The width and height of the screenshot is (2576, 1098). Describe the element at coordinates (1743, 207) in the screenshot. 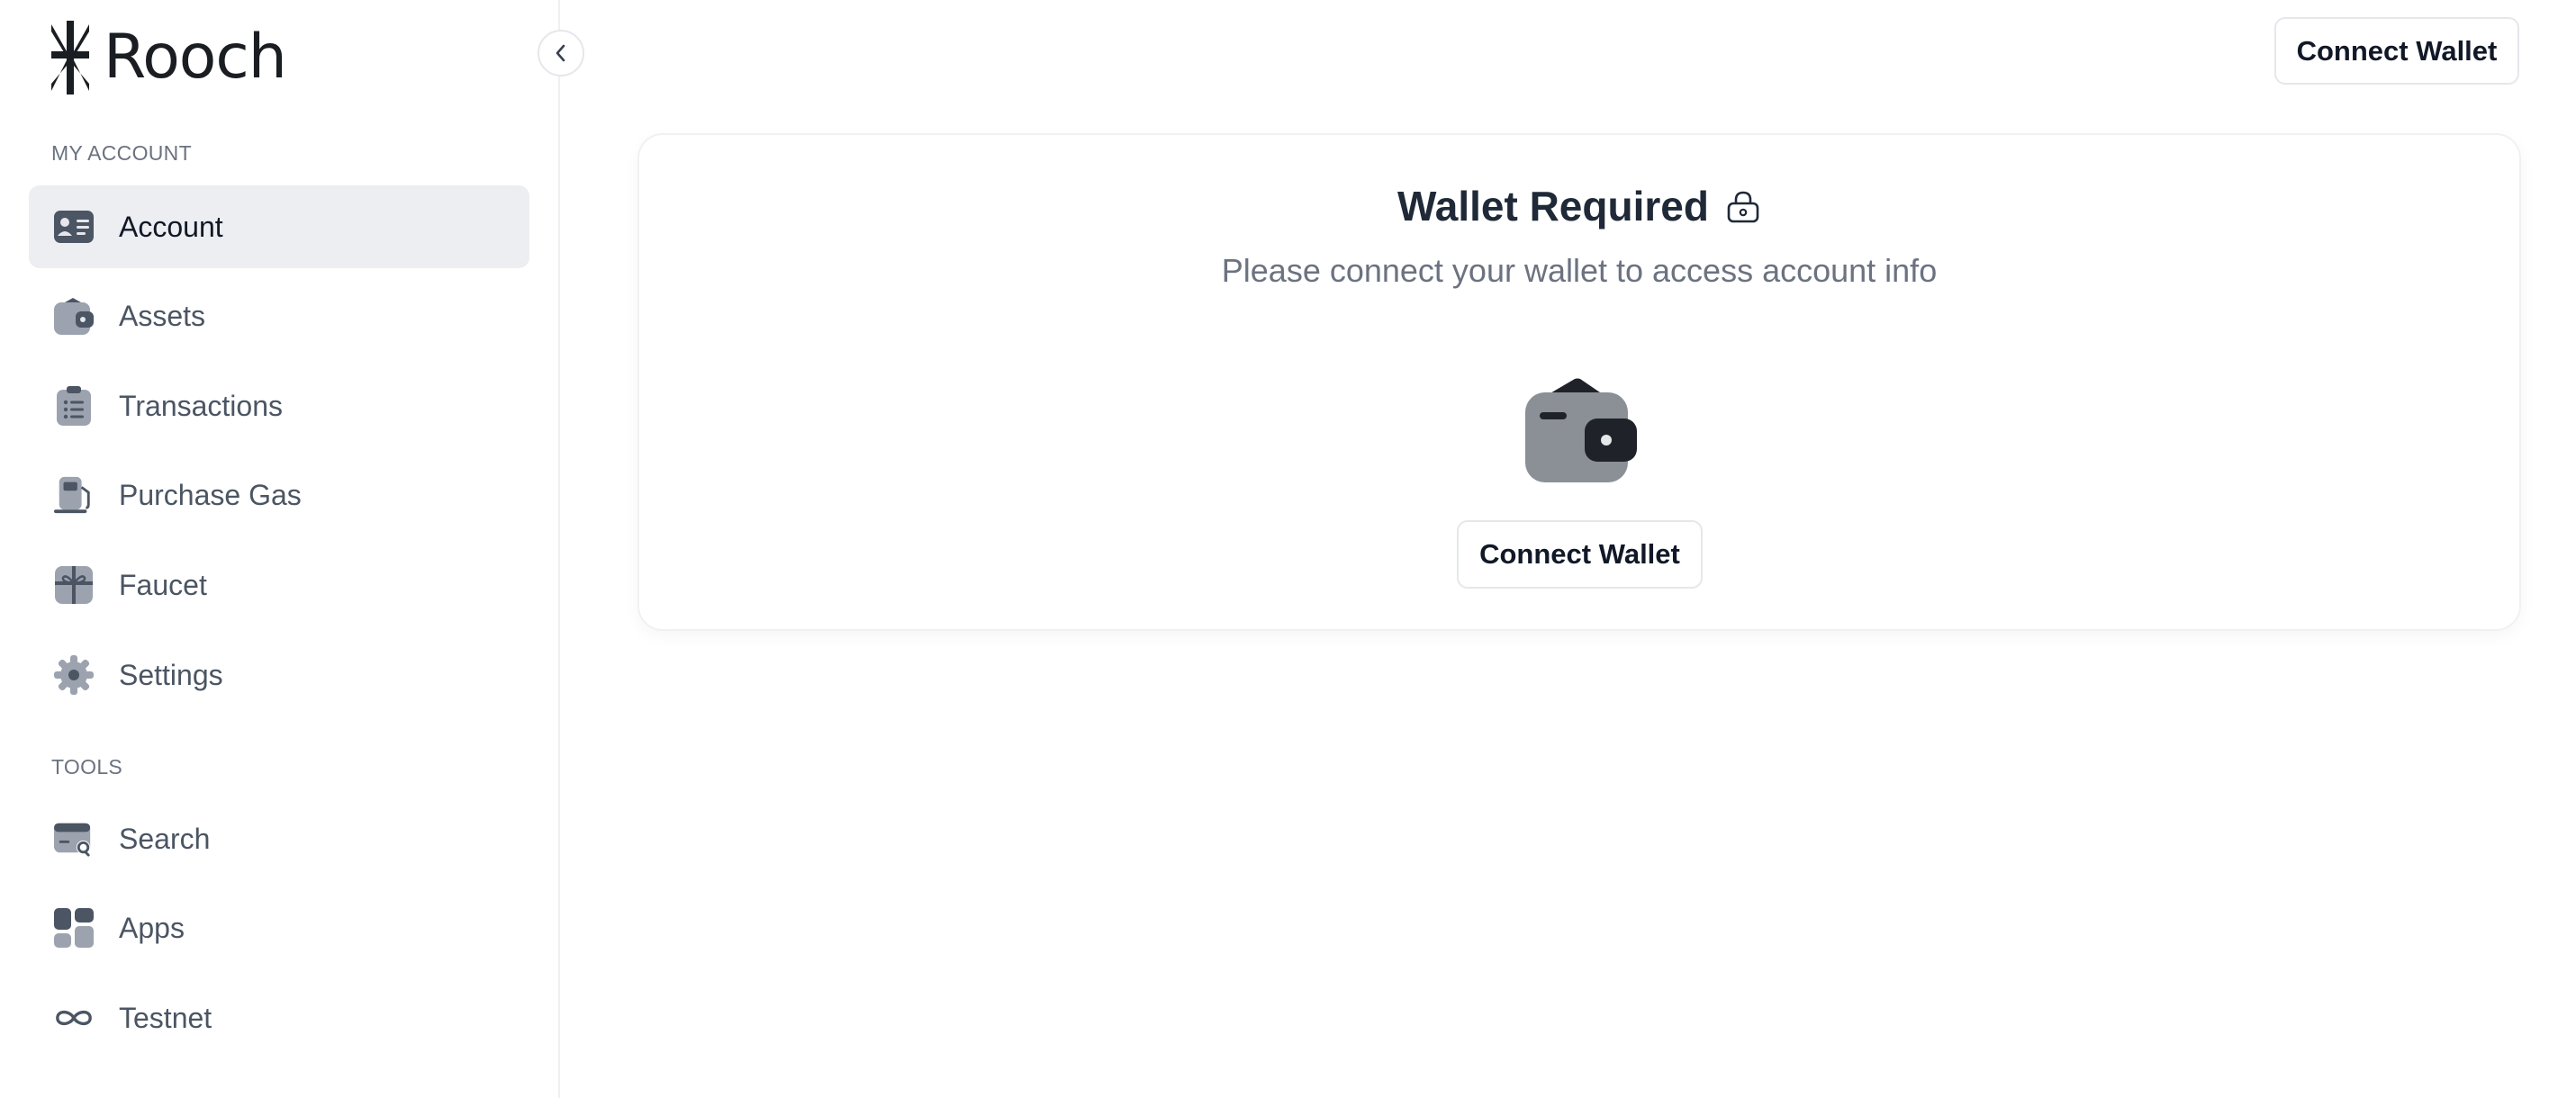

I see `lock-icon` at that location.